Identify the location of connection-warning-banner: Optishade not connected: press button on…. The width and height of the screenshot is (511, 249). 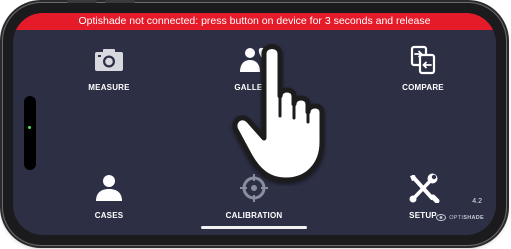
(254, 21).